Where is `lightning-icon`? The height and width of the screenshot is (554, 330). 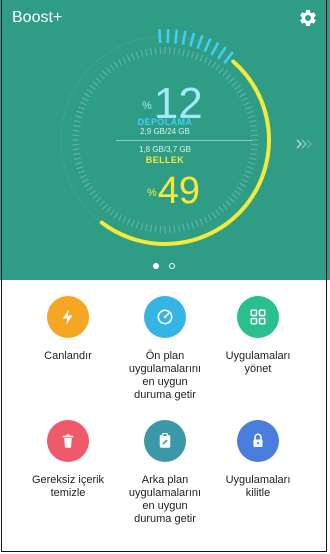 lightning-icon is located at coordinates (67, 317).